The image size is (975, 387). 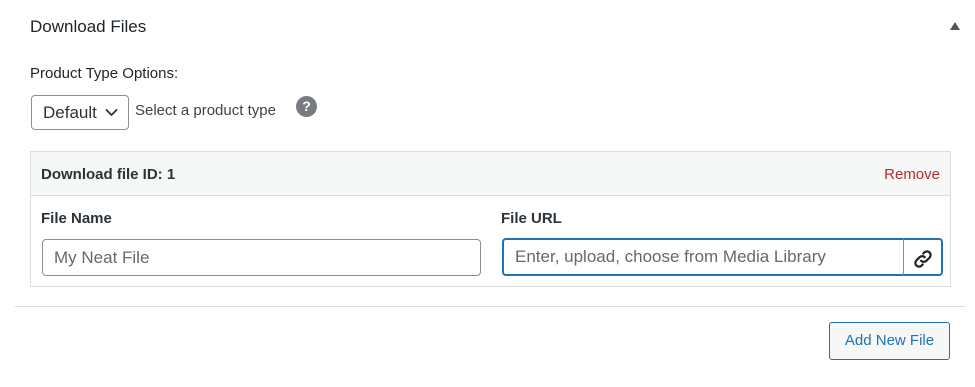 What do you see at coordinates (912, 175) in the screenshot?
I see `remove-link: Remove` at bounding box center [912, 175].